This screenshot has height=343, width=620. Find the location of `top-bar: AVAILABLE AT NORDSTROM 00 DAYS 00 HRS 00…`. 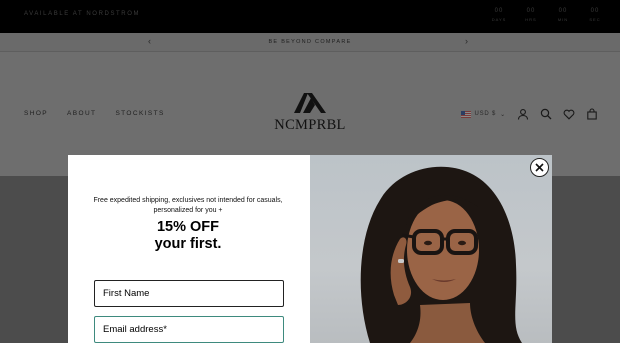

top-bar: AVAILABLE AT NORDSTROM 00 DAYS 00 HRS 00… is located at coordinates (310, 16).